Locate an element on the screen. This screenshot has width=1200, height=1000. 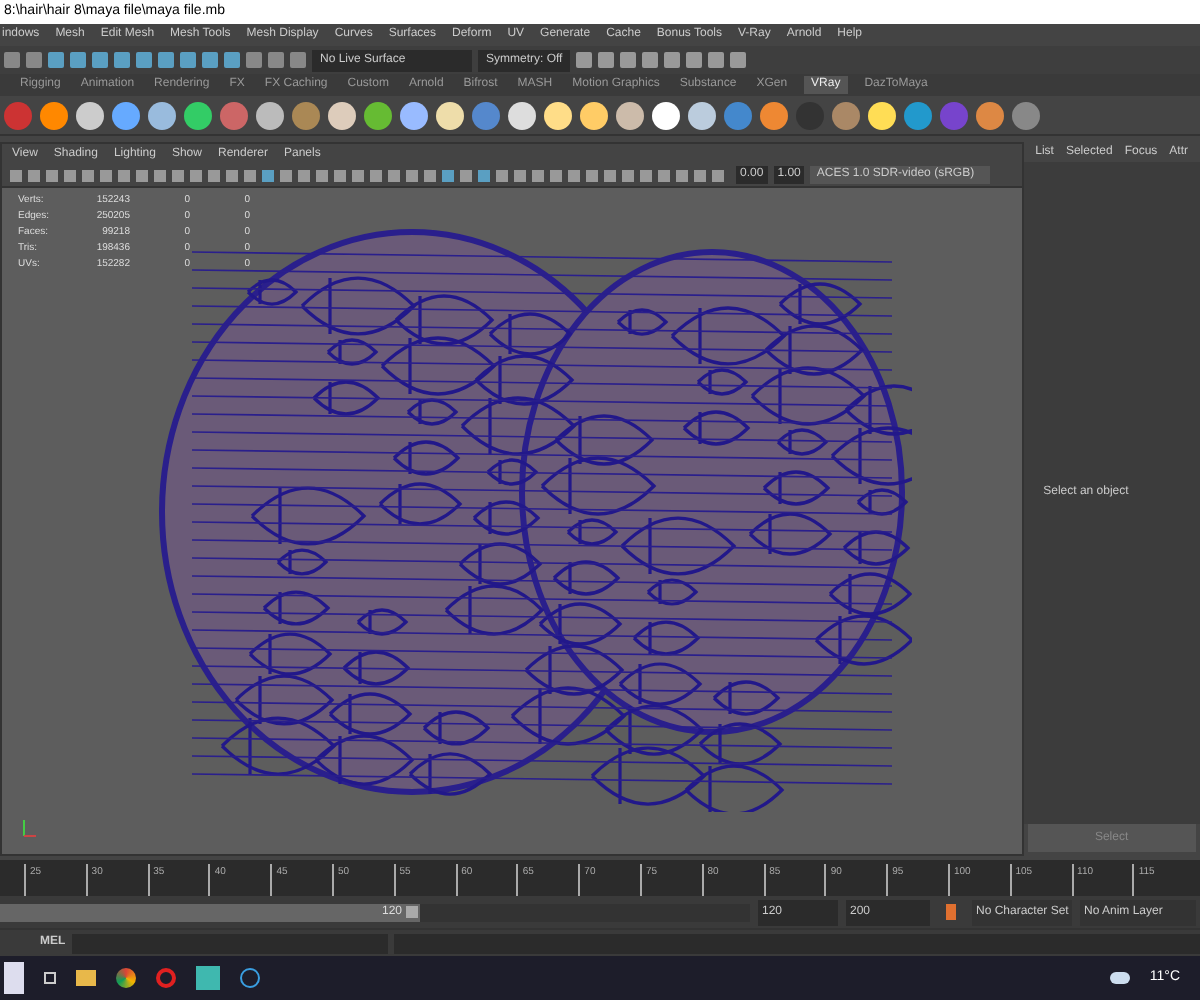
range-handle is located at coordinates (412, 912).